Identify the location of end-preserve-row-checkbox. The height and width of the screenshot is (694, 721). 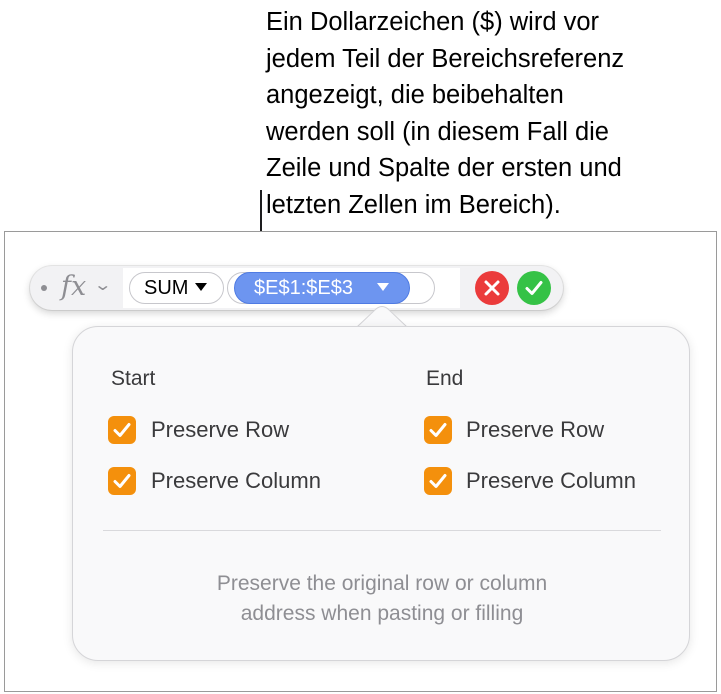
(438, 430).